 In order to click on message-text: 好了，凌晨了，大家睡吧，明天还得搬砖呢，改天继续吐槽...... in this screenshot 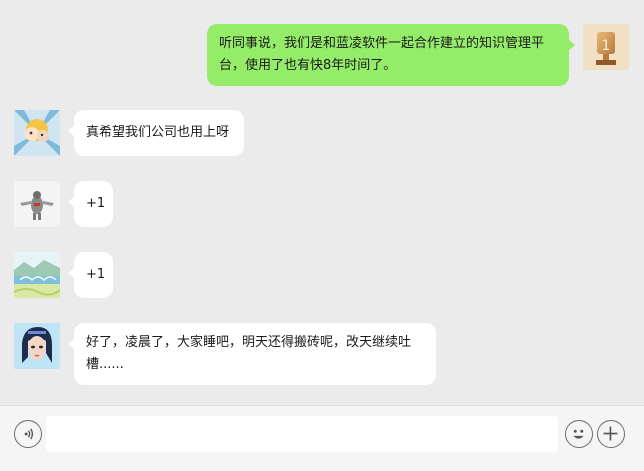, I will do `click(249, 353)`.